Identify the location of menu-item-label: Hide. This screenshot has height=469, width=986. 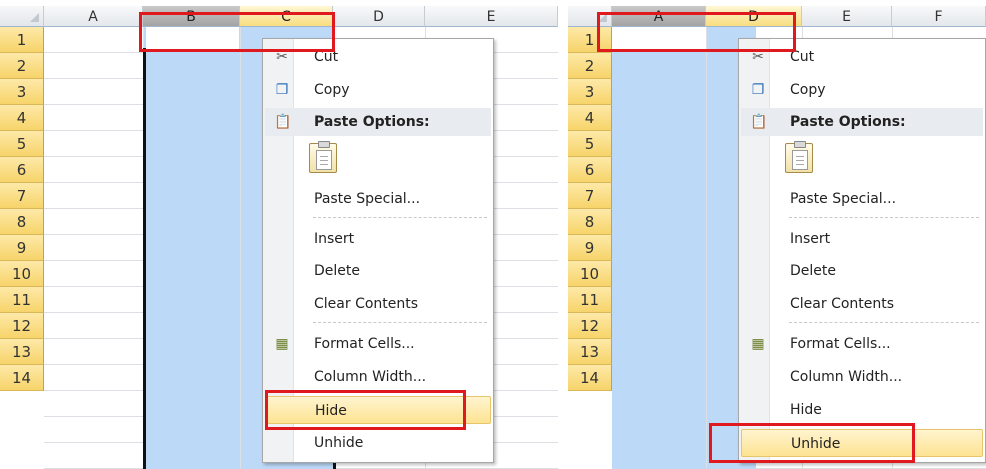
(806, 410).